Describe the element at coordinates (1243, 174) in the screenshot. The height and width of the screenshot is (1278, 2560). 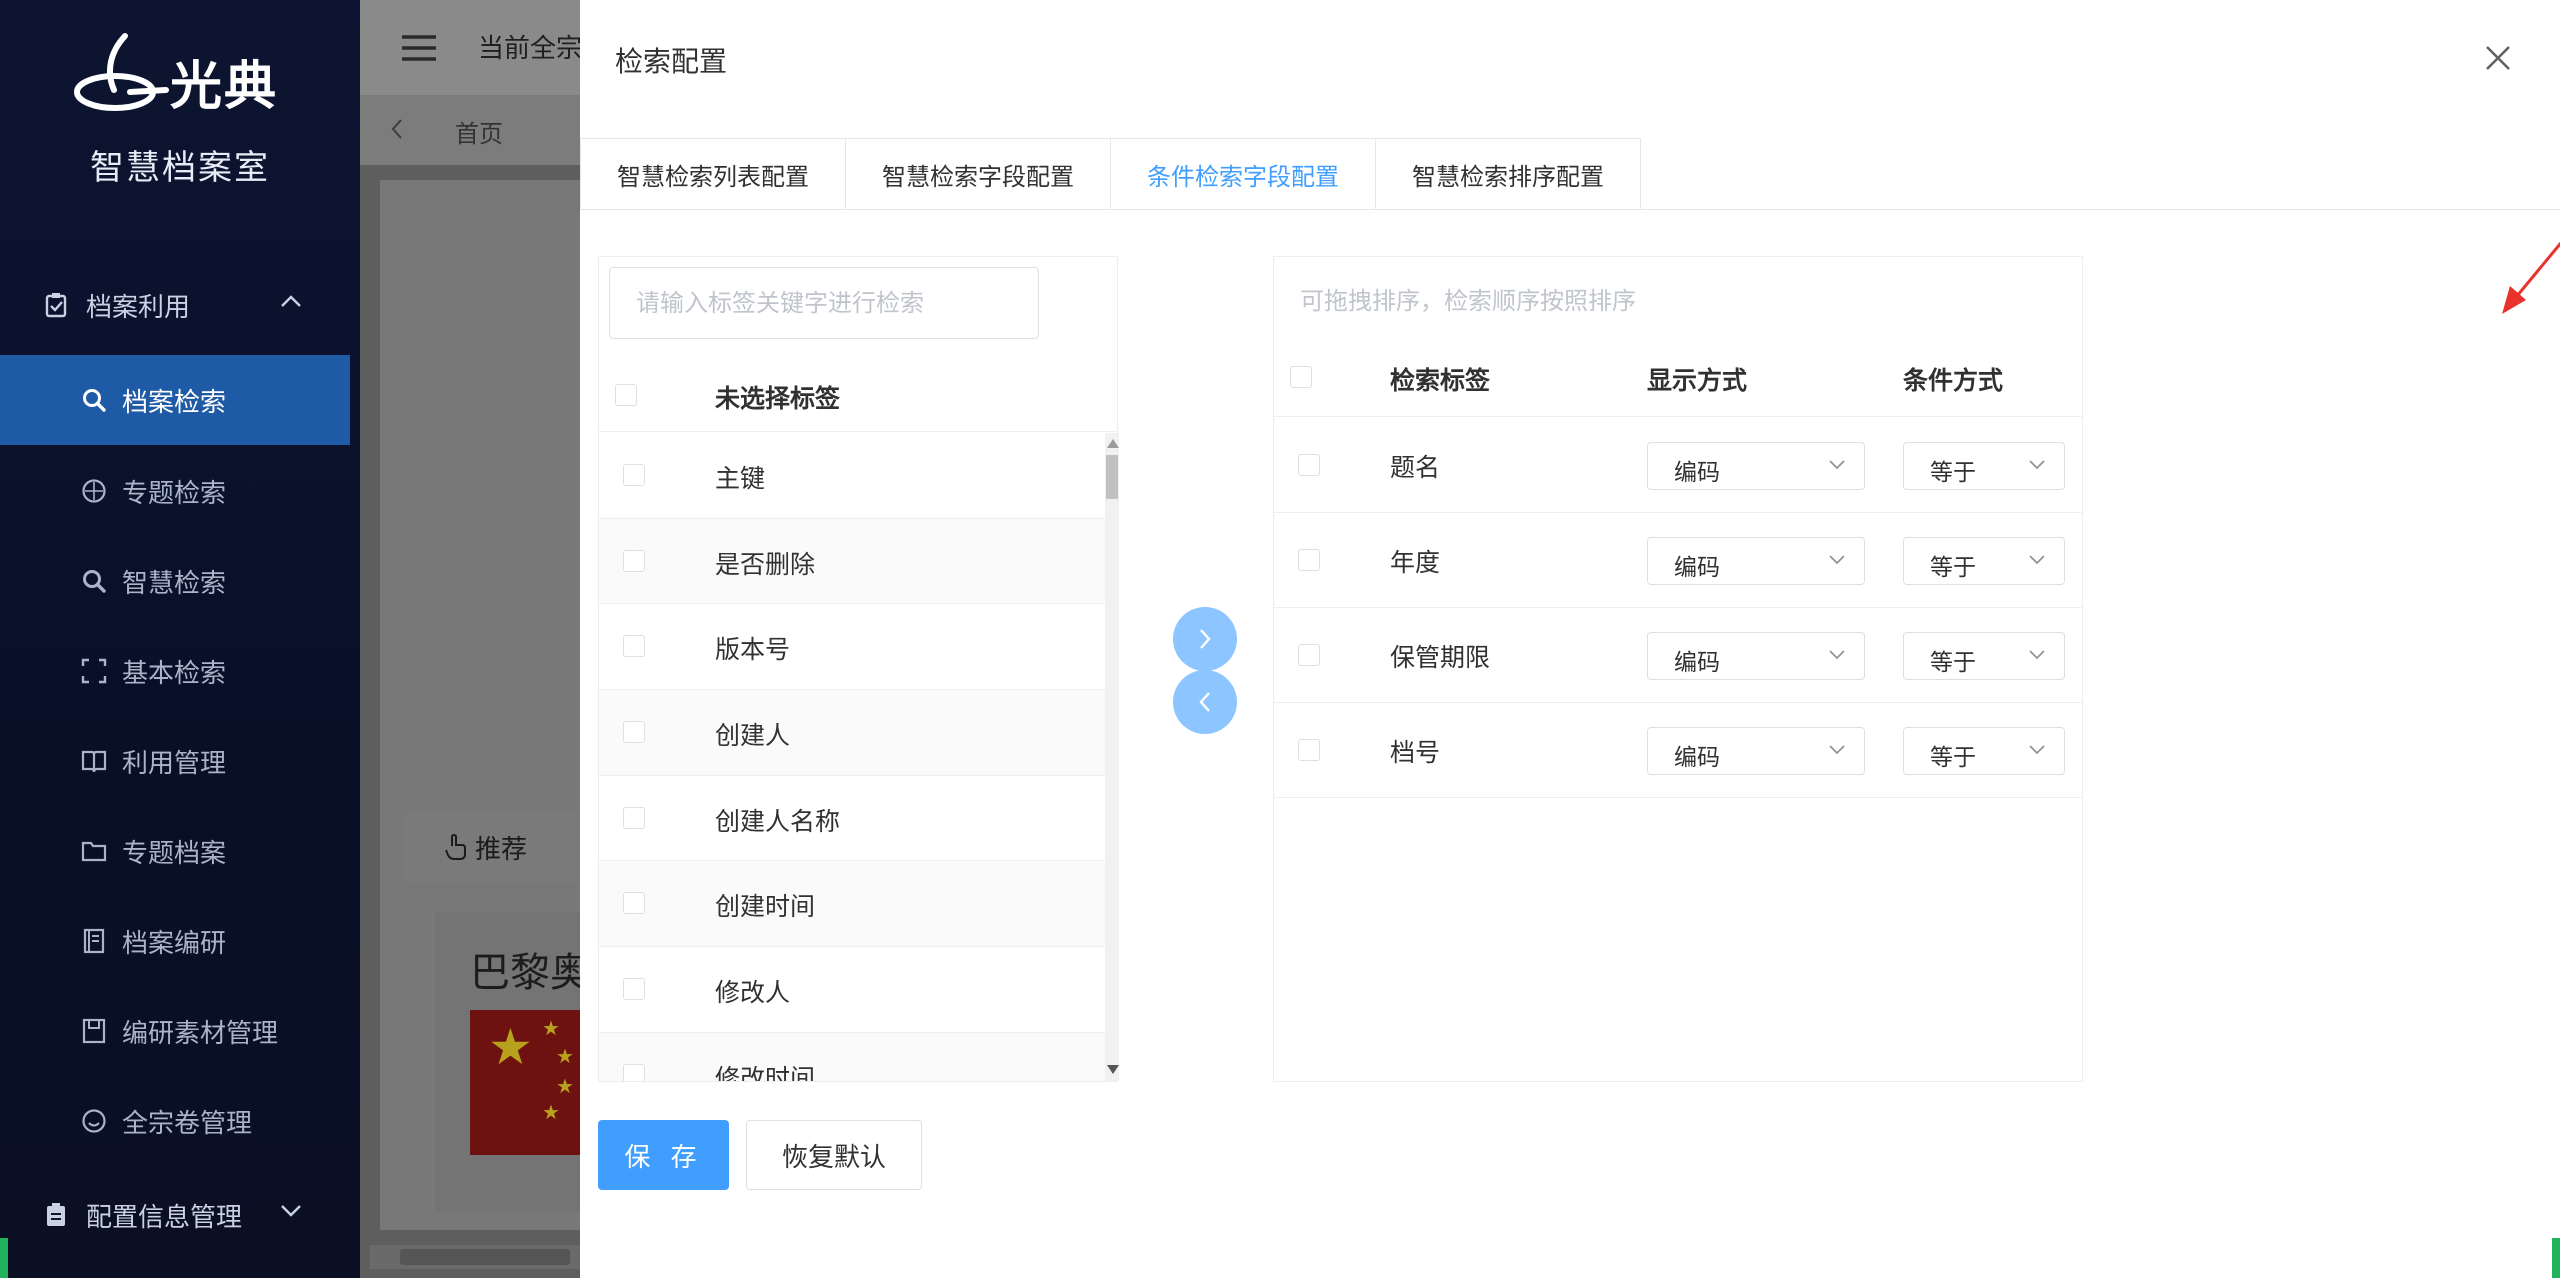
I see `tab-condition-search-fields: 条件检索字段配置` at that location.